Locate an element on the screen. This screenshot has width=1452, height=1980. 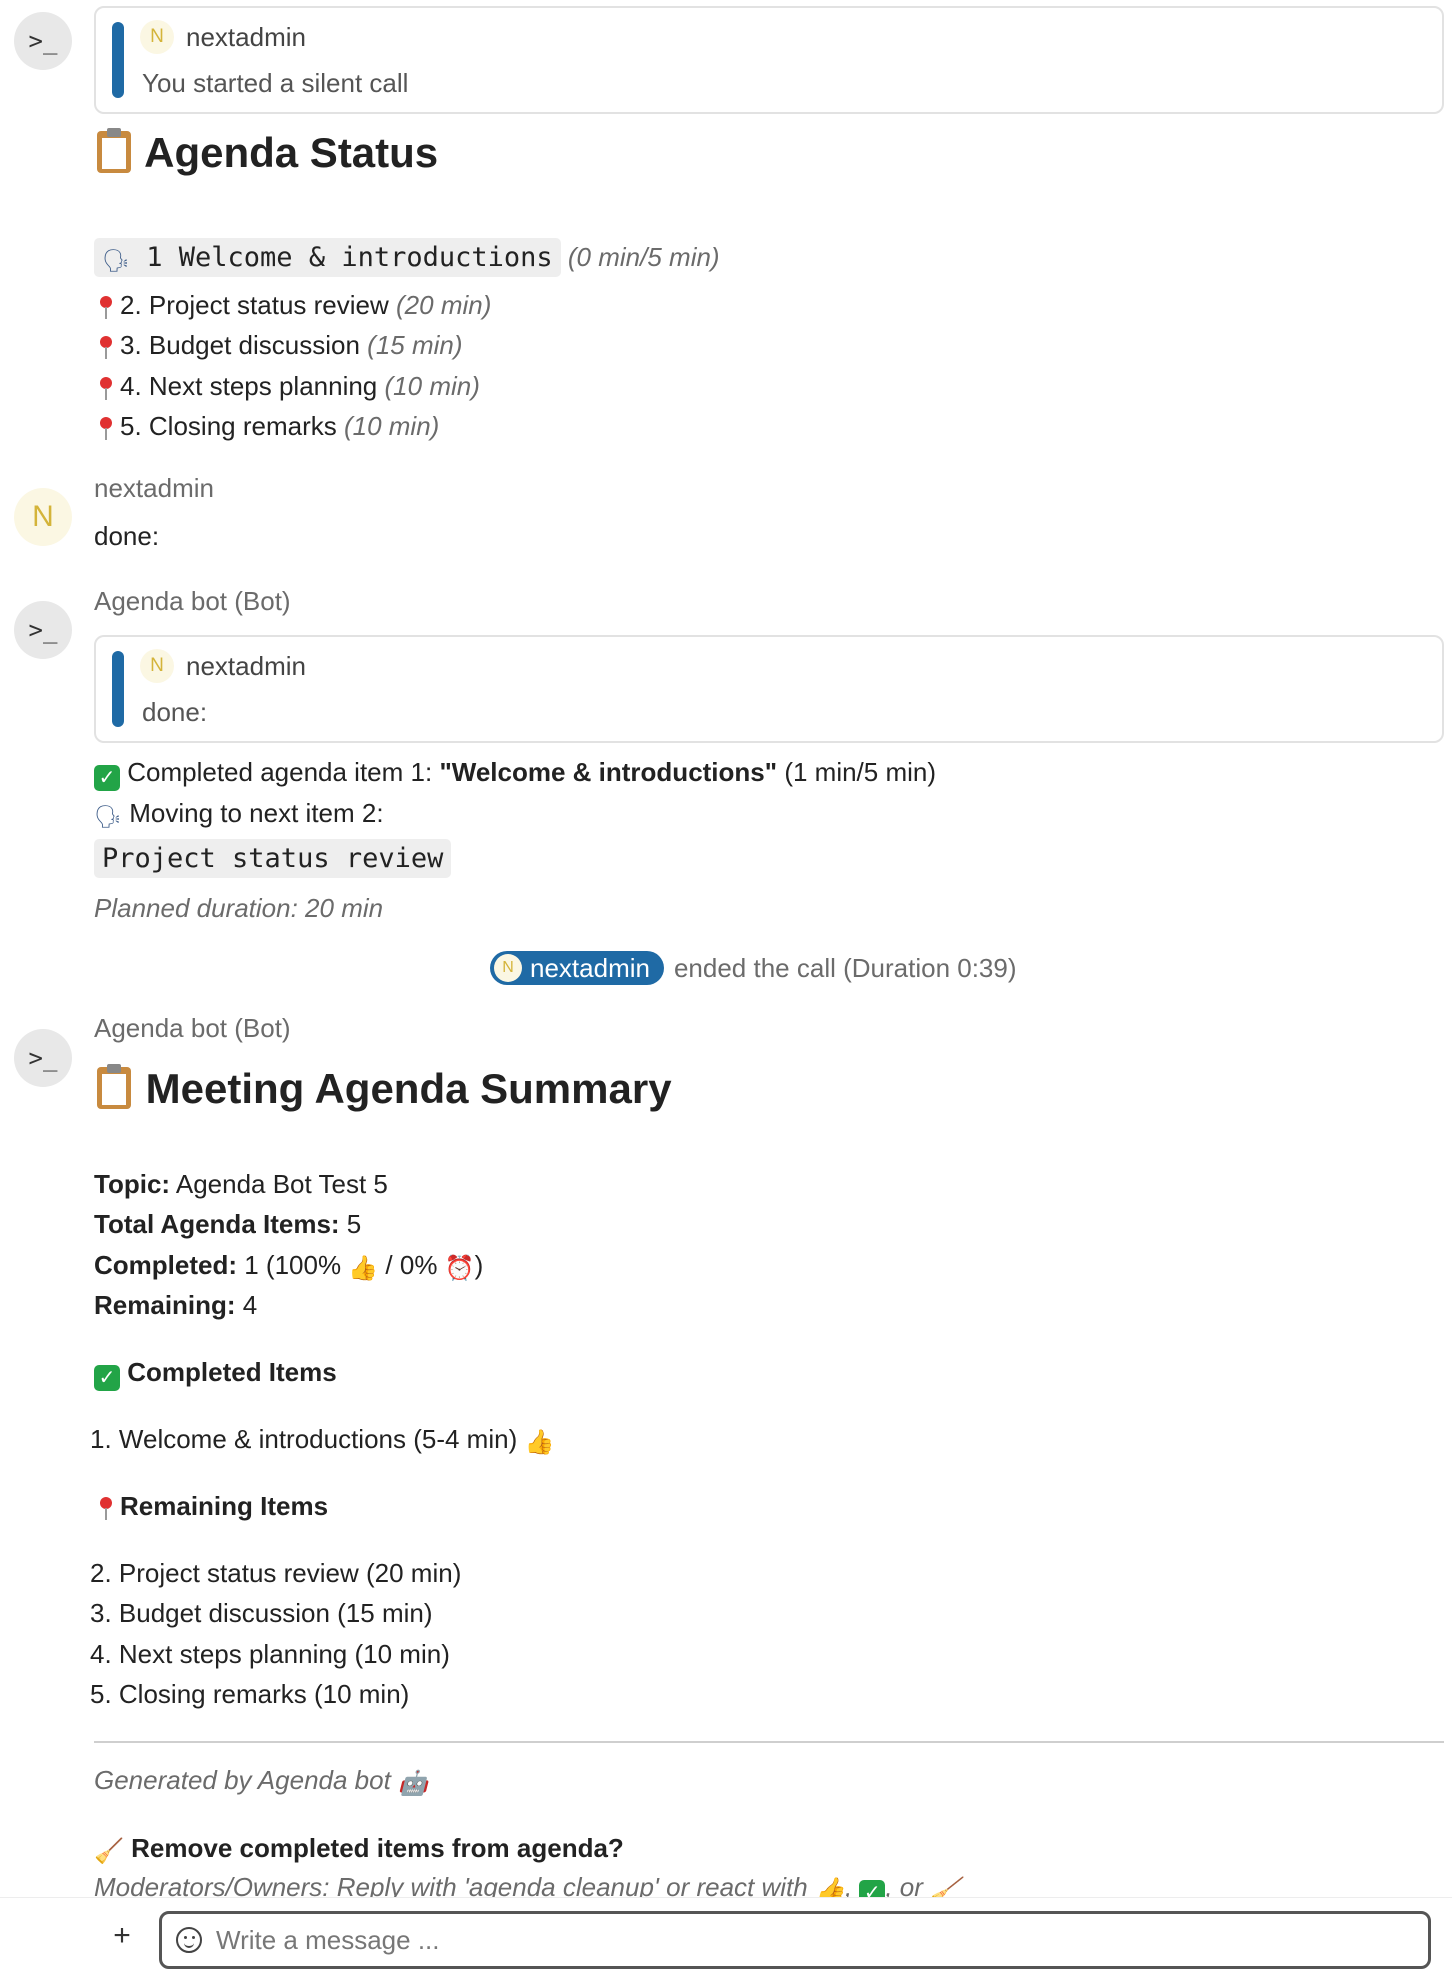
topic-value: Agenda Bot Test 5 is located at coordinates (279, 1184).